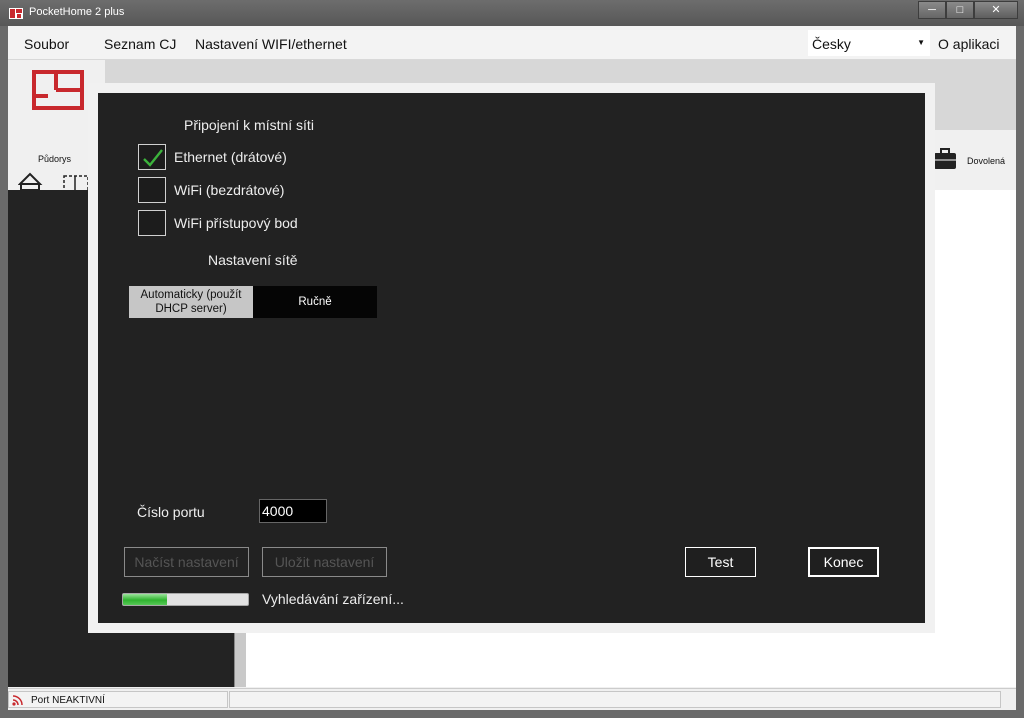 The image size is (1024, 718). I want to click on save-settings-button: Uložit nastavení, so click(324, 562).